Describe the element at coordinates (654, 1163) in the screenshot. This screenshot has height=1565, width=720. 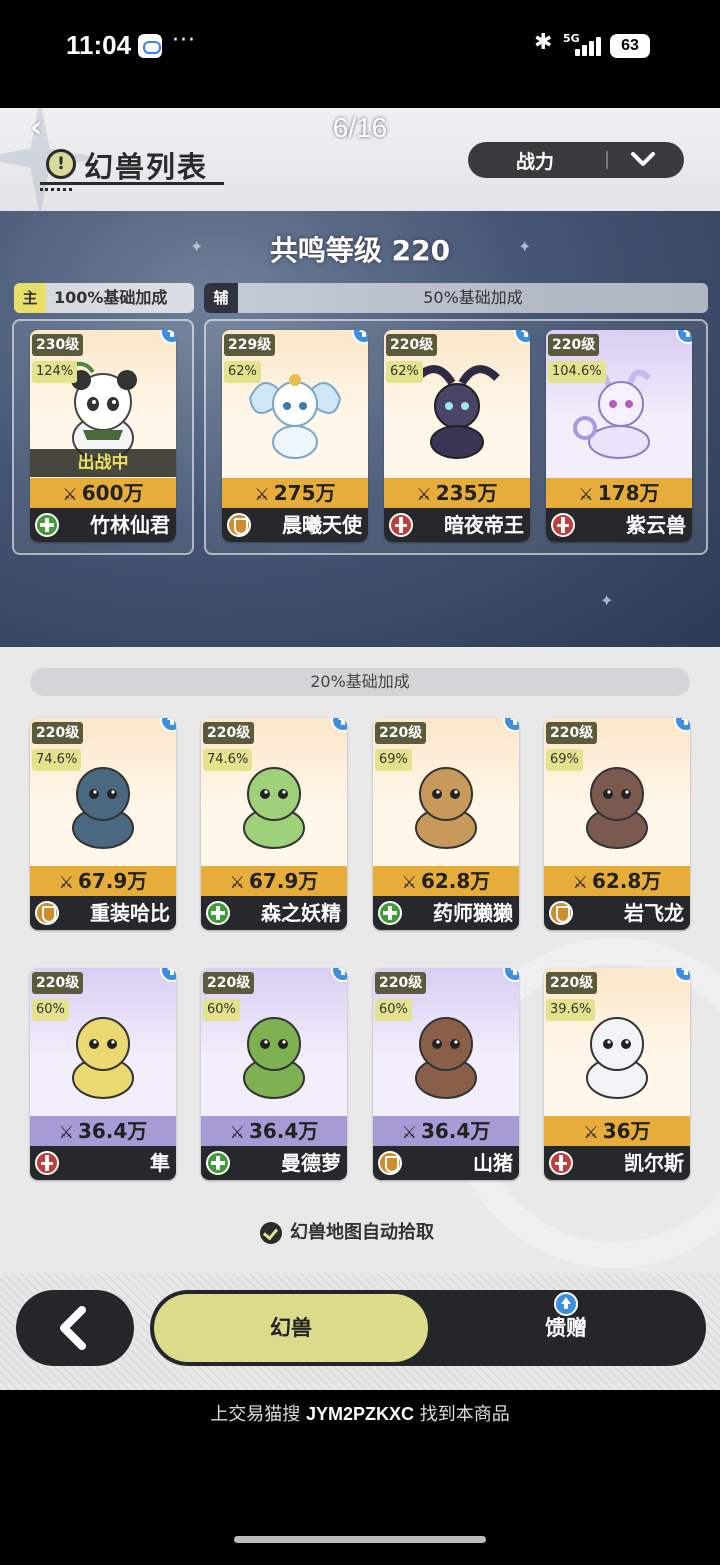
I see `pet-name: 凯尔斯` at that location.